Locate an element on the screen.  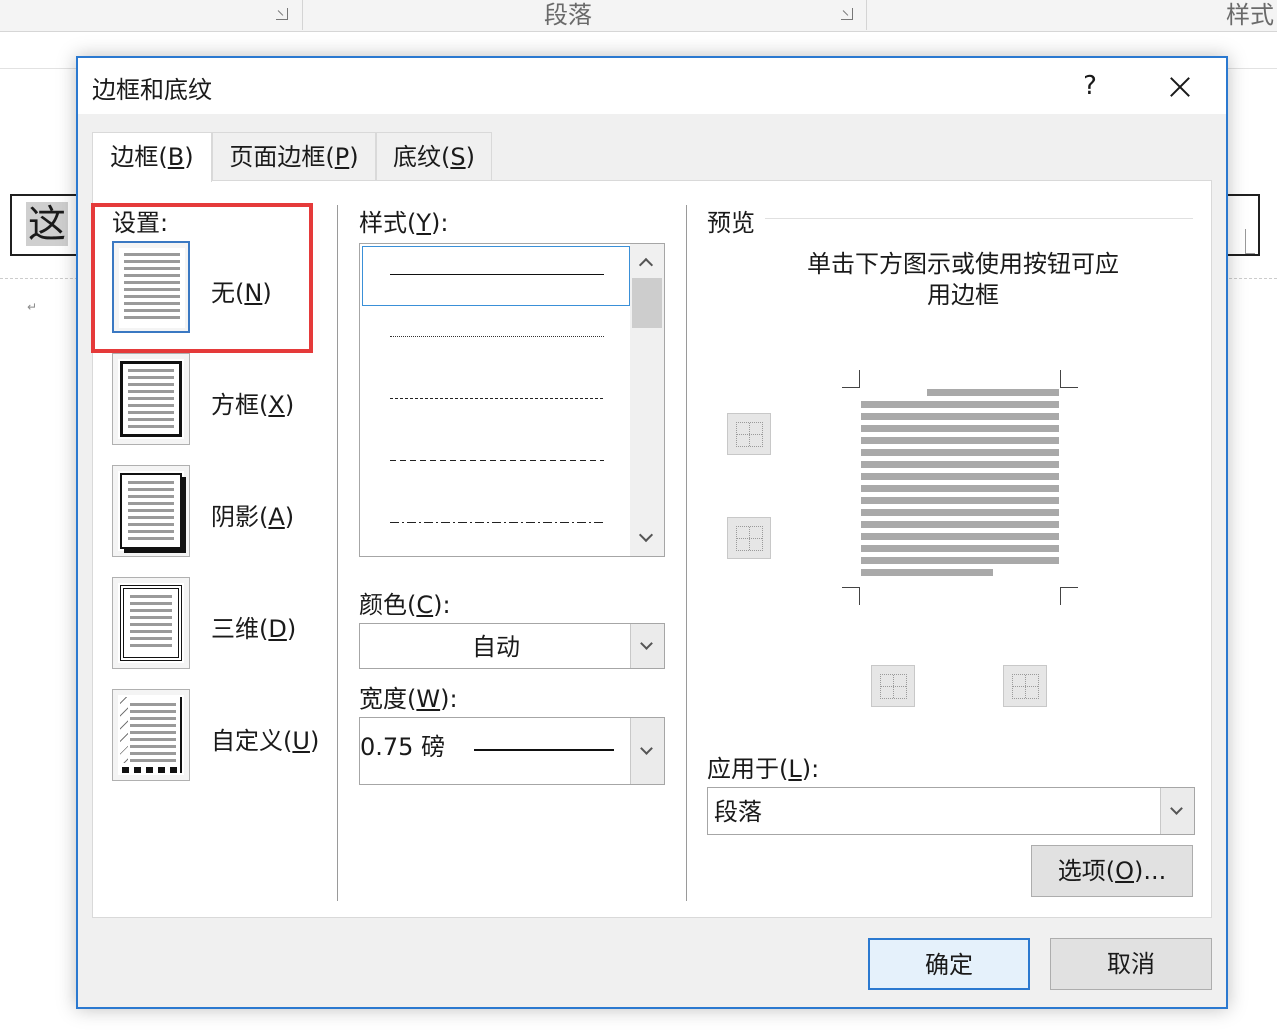
paragraph-mark: ↵ is located at coordinates (32, 307).